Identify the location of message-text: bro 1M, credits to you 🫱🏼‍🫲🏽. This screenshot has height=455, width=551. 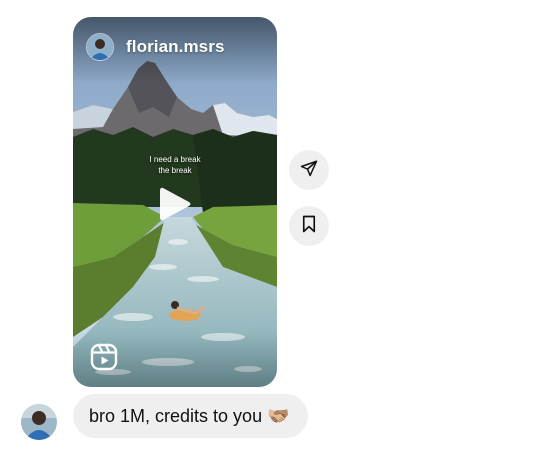
(189, 415).